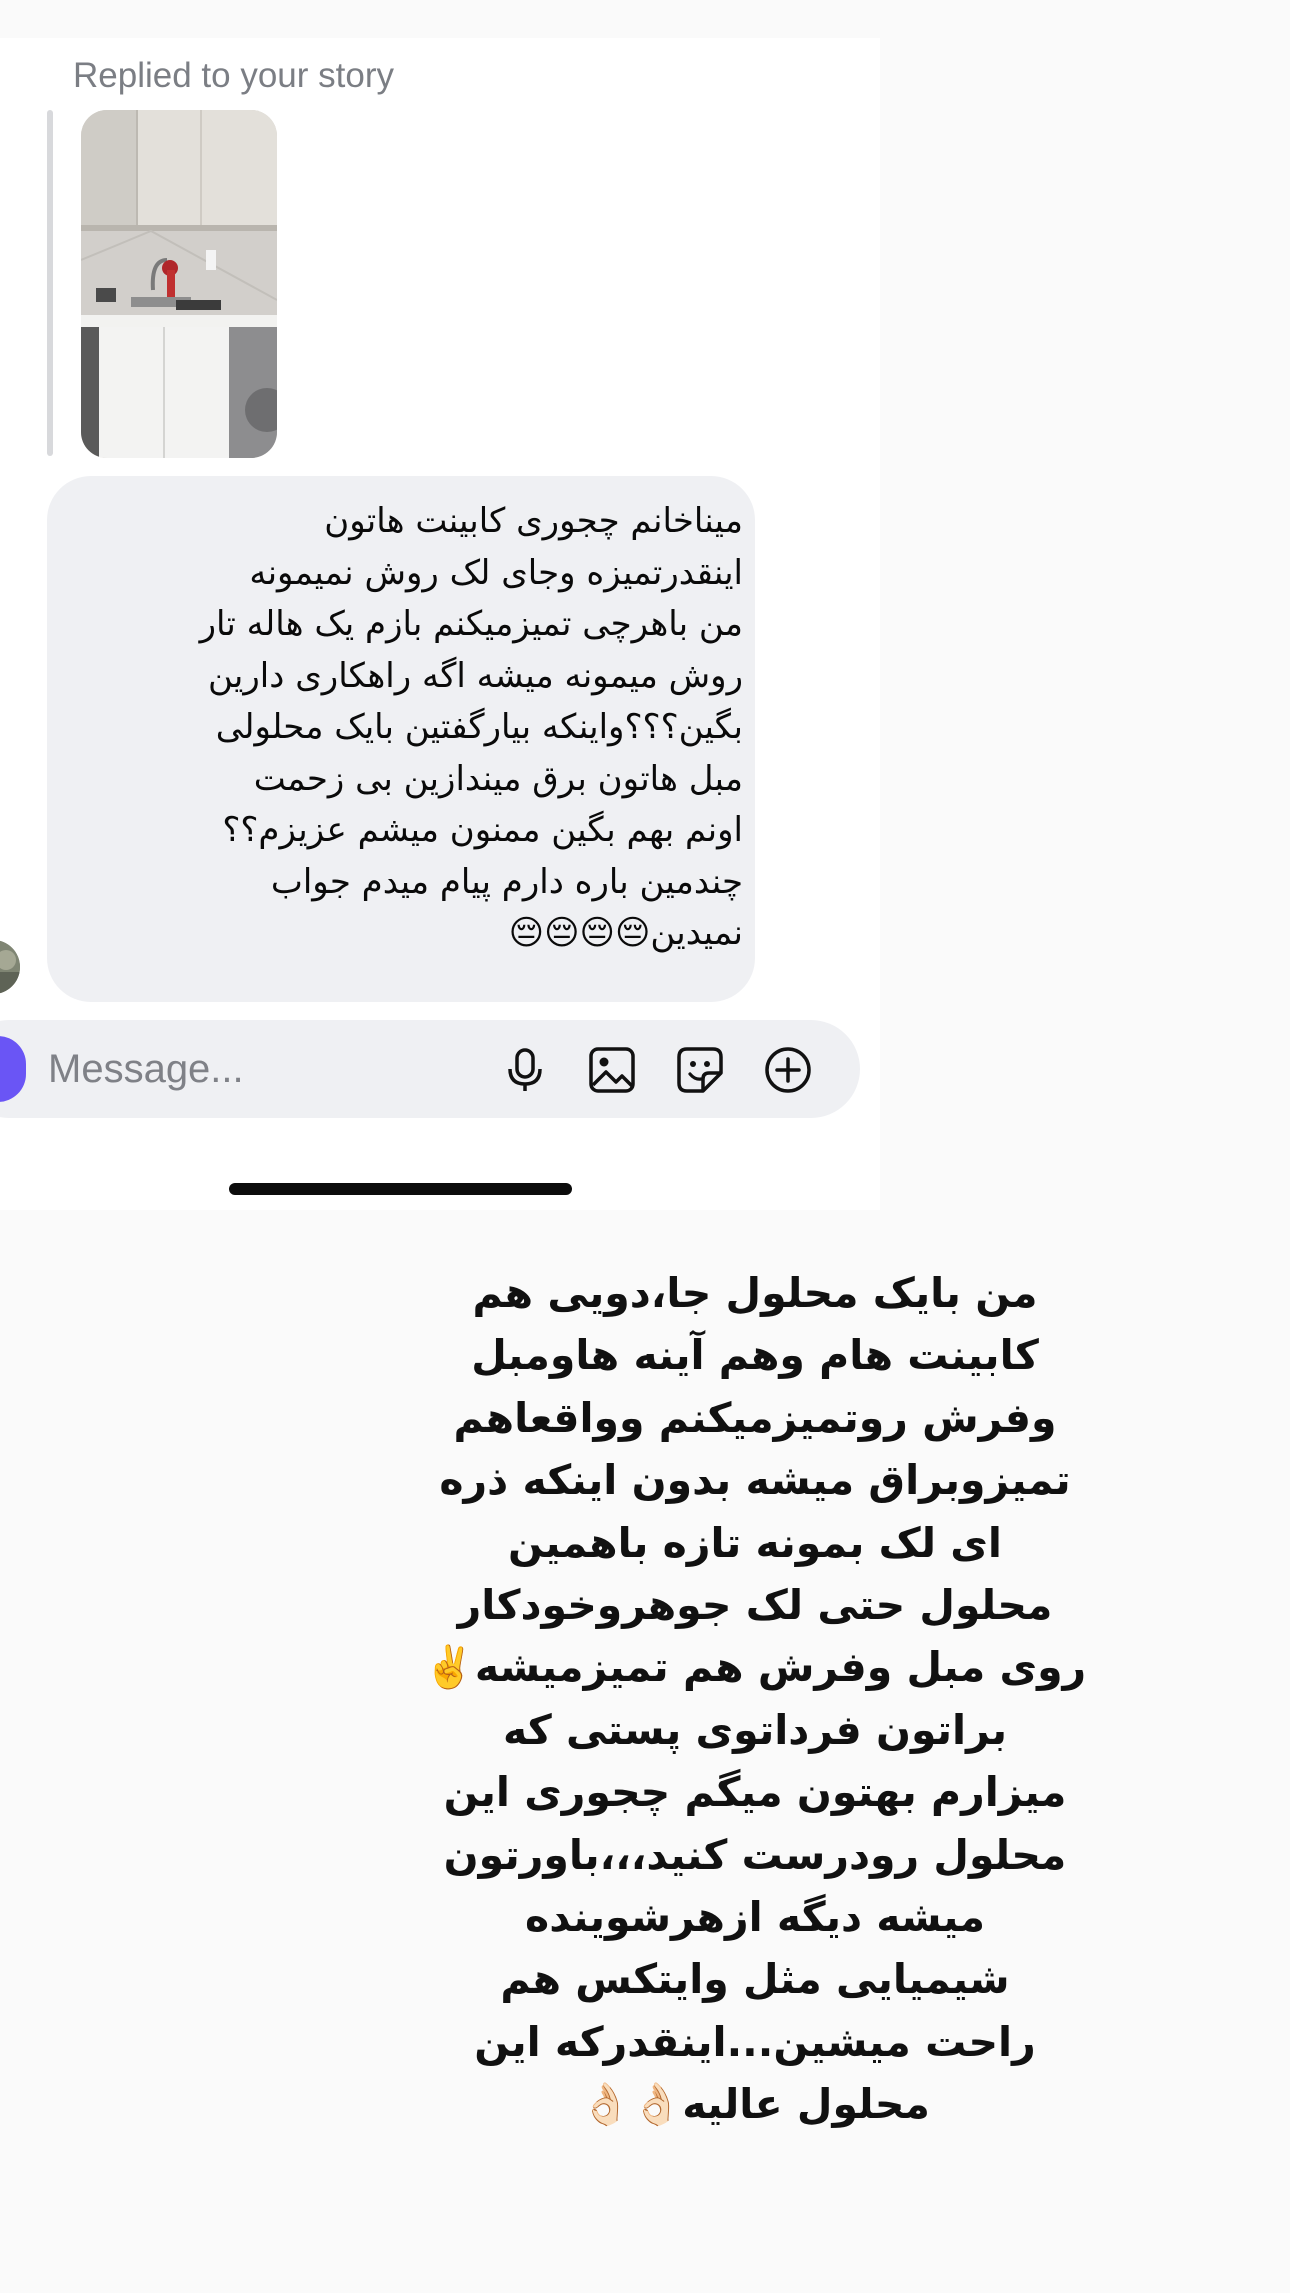  I want to click on caption-line: براتون فرداتوی پستی که, so click(755, 1729).